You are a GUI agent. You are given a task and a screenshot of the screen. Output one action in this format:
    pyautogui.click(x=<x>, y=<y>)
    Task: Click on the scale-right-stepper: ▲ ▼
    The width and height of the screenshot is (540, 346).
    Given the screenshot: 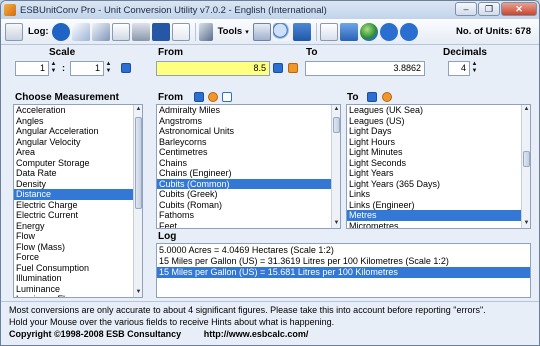 What is the action you would take?
    pyautogui.click(x=108, y=68)
    